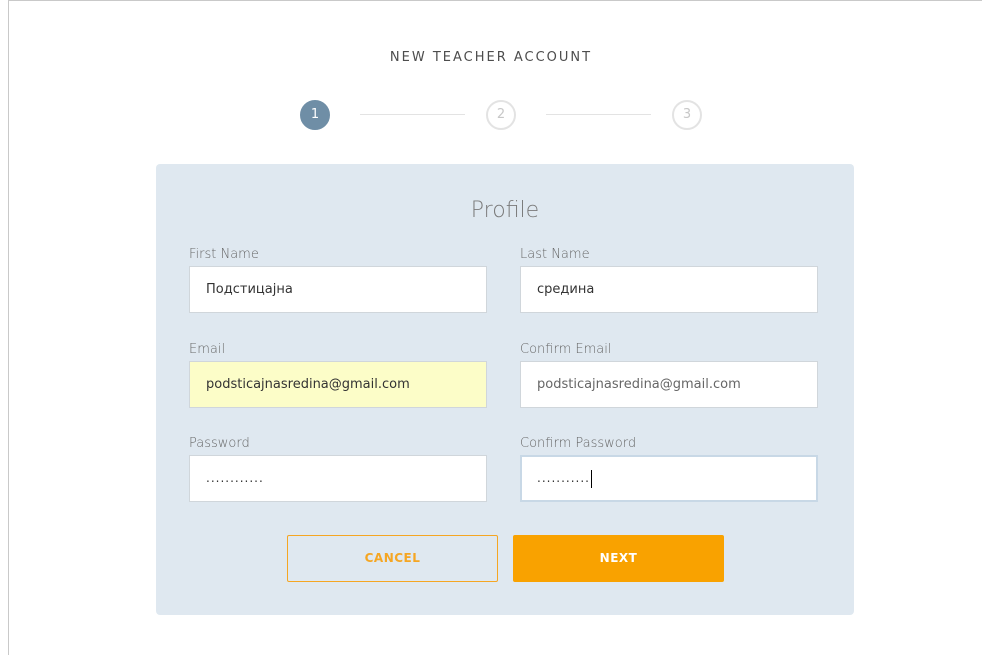 The image size is (982, 655). Describe the element at coordinates (566, 289) in the screenshot. I see `last-name-value: средина` at that location.